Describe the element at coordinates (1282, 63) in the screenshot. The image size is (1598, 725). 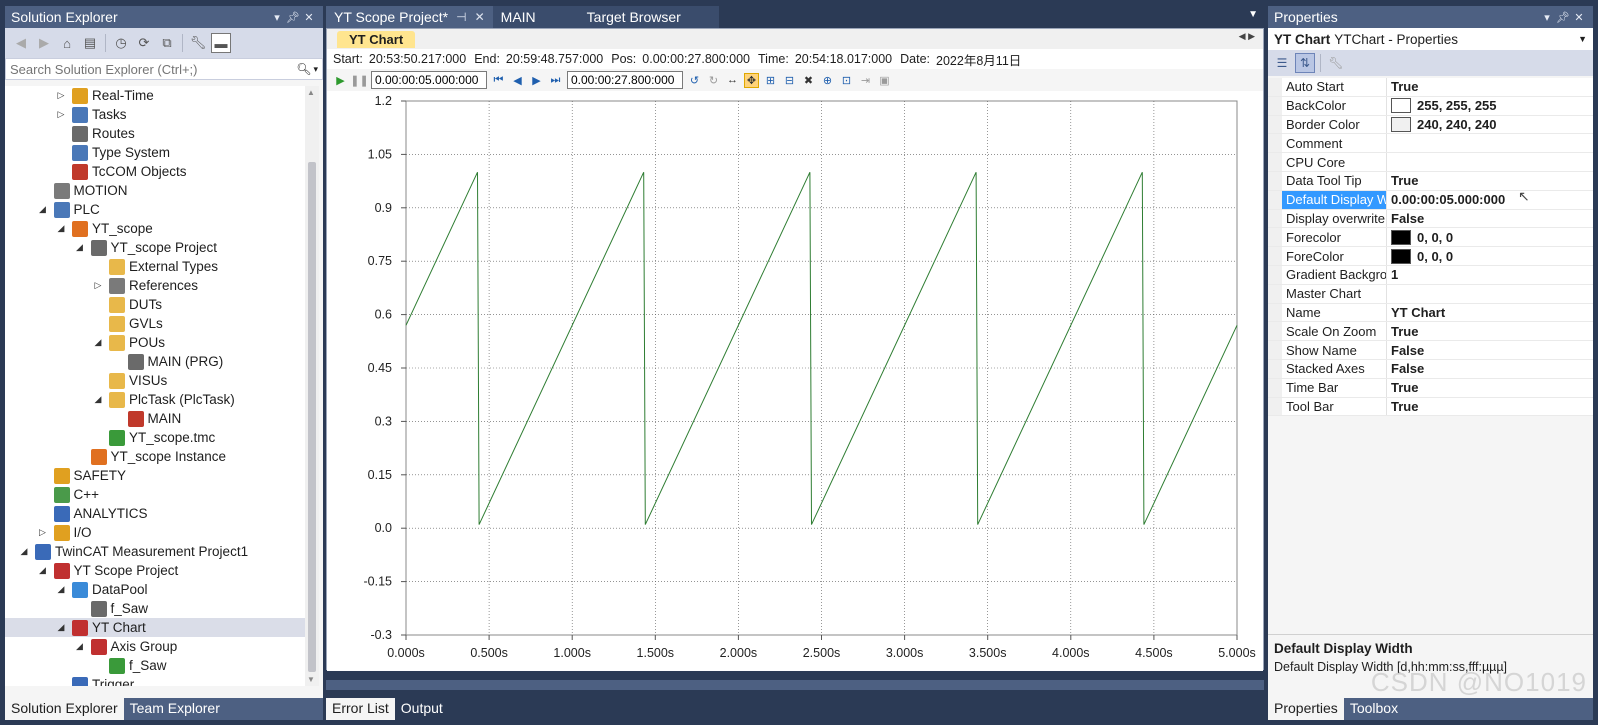
I see `categorized-icon: ☰` at that location.